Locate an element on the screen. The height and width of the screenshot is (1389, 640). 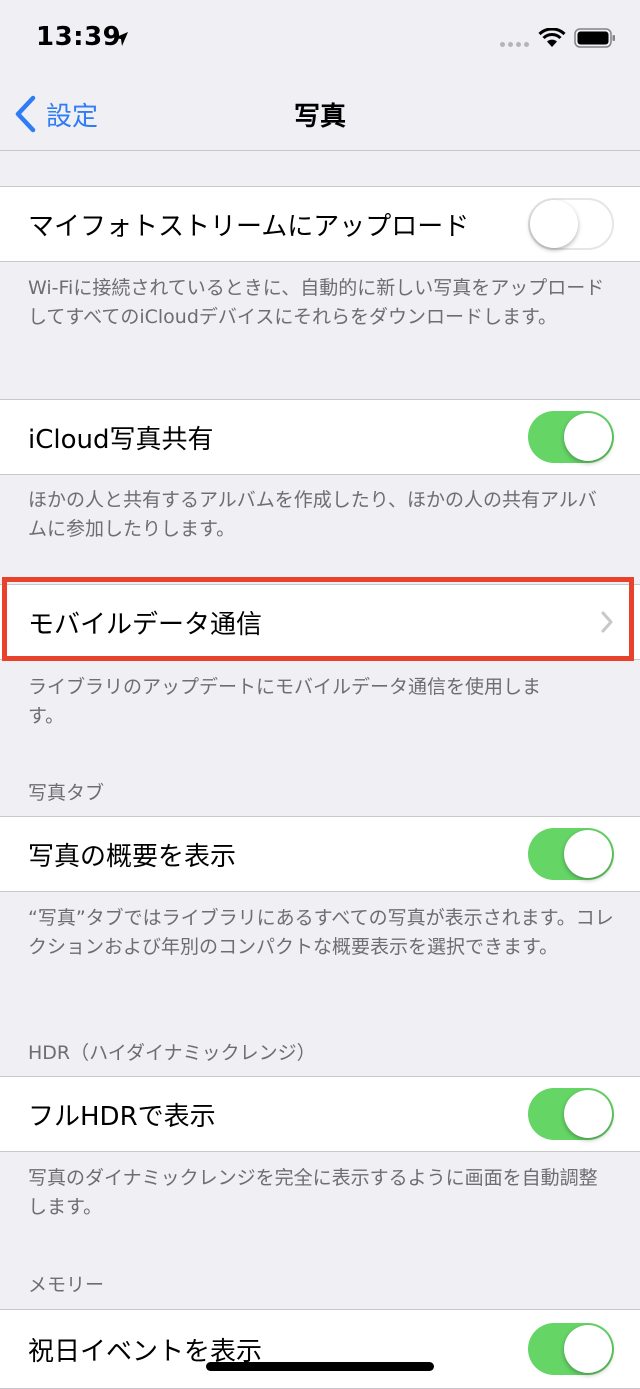
photos-summary-toggle is located at coordinates (571, 854).